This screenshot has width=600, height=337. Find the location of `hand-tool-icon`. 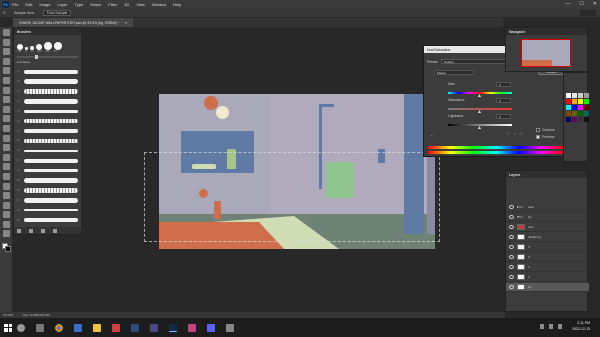

hand-tool-icon is located at coordinates (6, 215).